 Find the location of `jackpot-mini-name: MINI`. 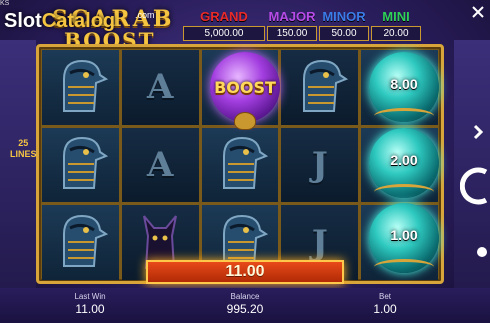

jackpot-mini-name: MINI is located at coordinates (396, 16).